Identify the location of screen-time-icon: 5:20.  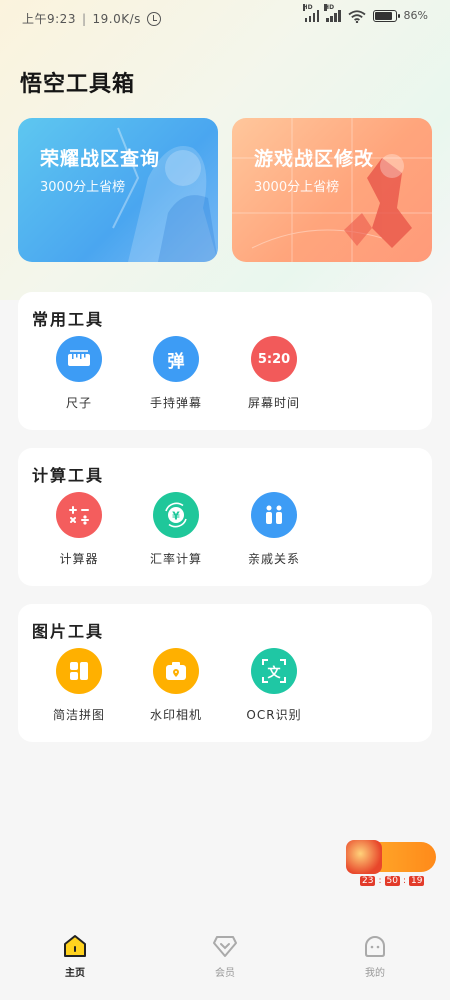
(274, 359).